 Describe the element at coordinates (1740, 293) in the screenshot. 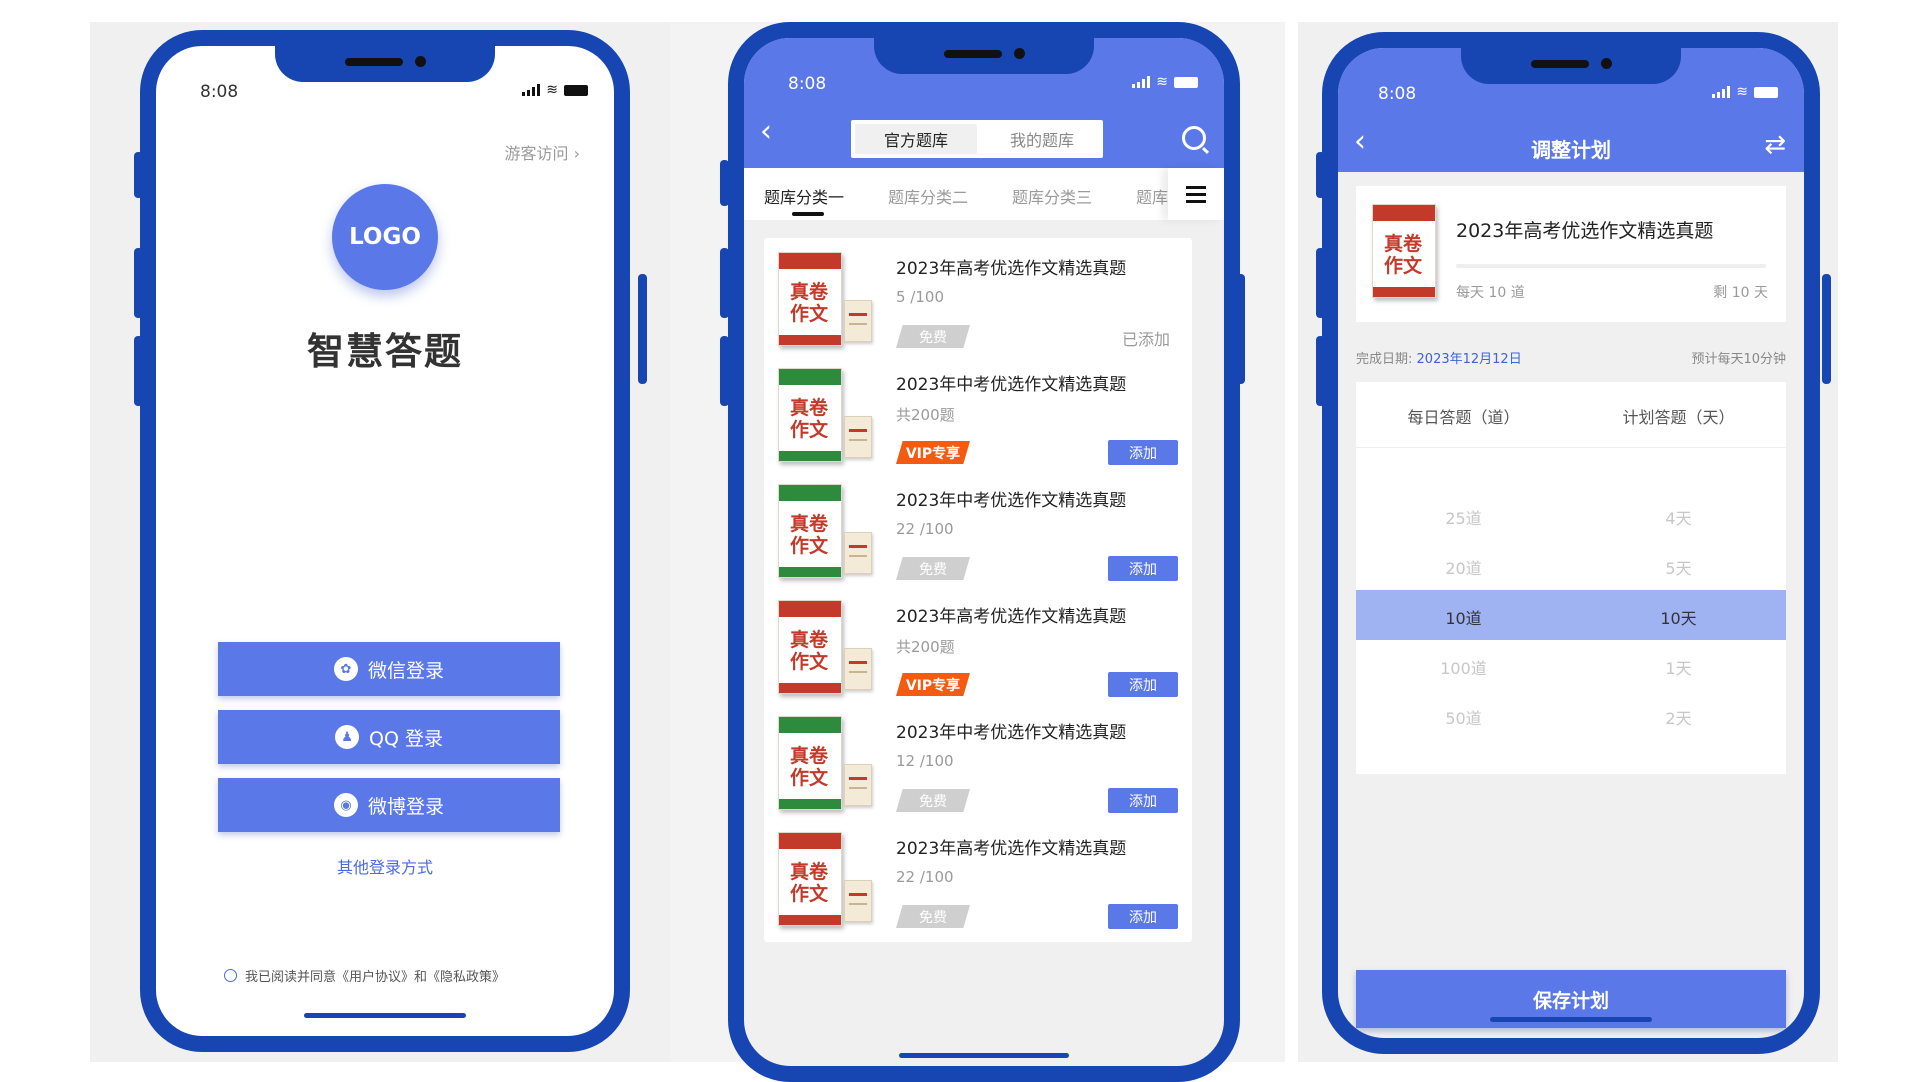

I see `plan-remaining: 剩 10 天` at that location.